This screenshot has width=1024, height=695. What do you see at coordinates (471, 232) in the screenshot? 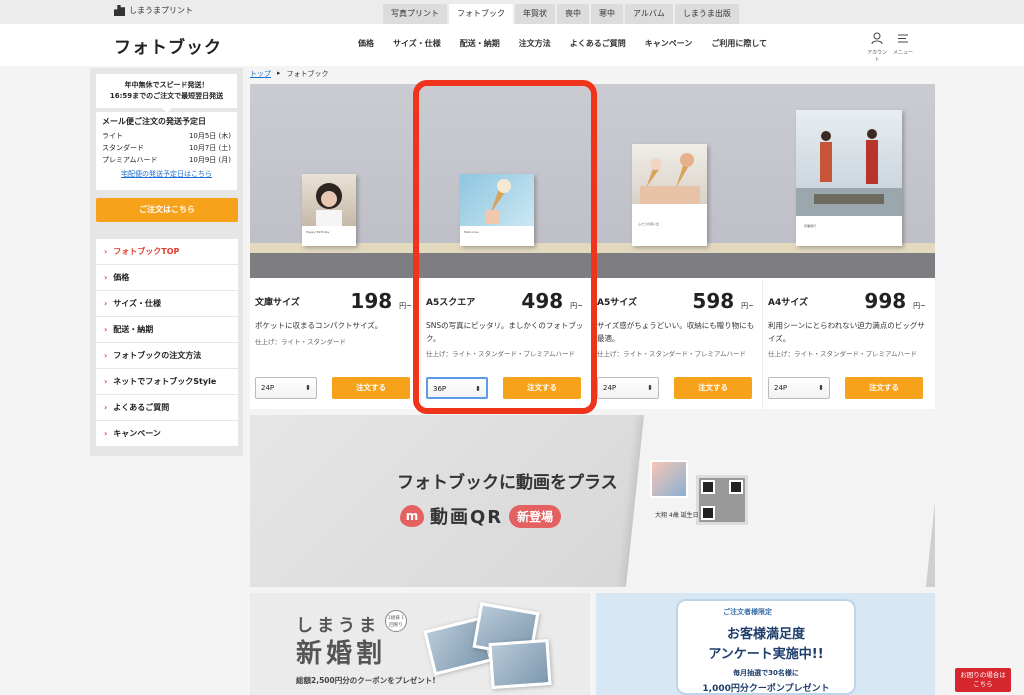
I see `book-caption: Memories` at bounding box center [471, 232].